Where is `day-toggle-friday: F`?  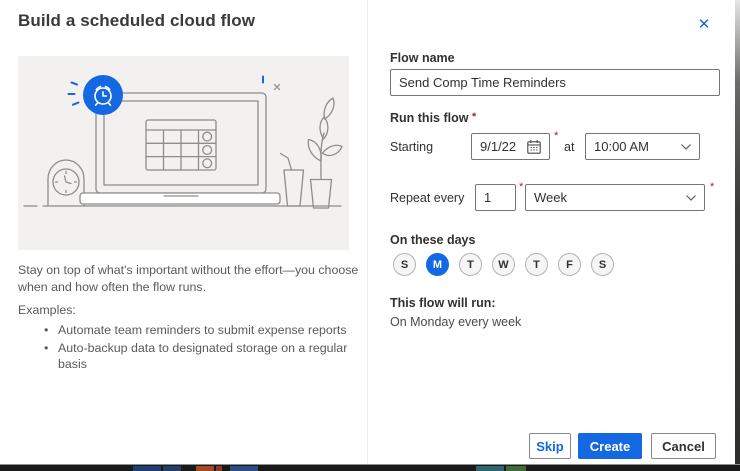 day-toggle-friday: F is located at coordinates (569, 264).